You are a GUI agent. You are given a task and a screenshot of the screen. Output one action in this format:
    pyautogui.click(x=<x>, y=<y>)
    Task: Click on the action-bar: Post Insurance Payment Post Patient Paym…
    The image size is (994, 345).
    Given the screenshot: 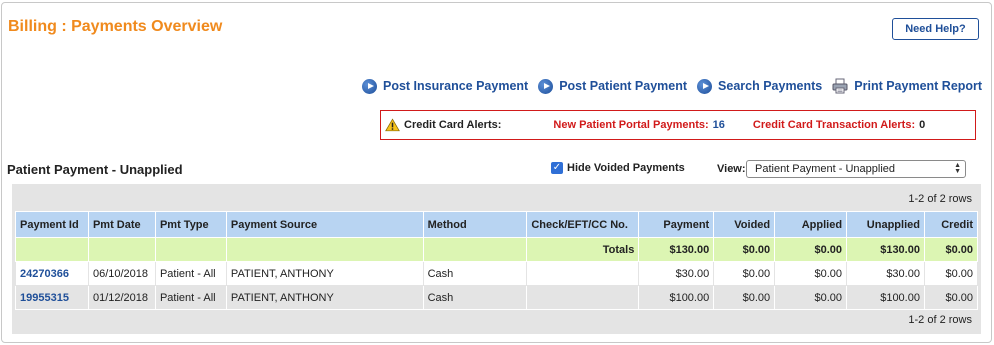 What is the action you would take?
    pyautogui.click(x=672, y=86)
    